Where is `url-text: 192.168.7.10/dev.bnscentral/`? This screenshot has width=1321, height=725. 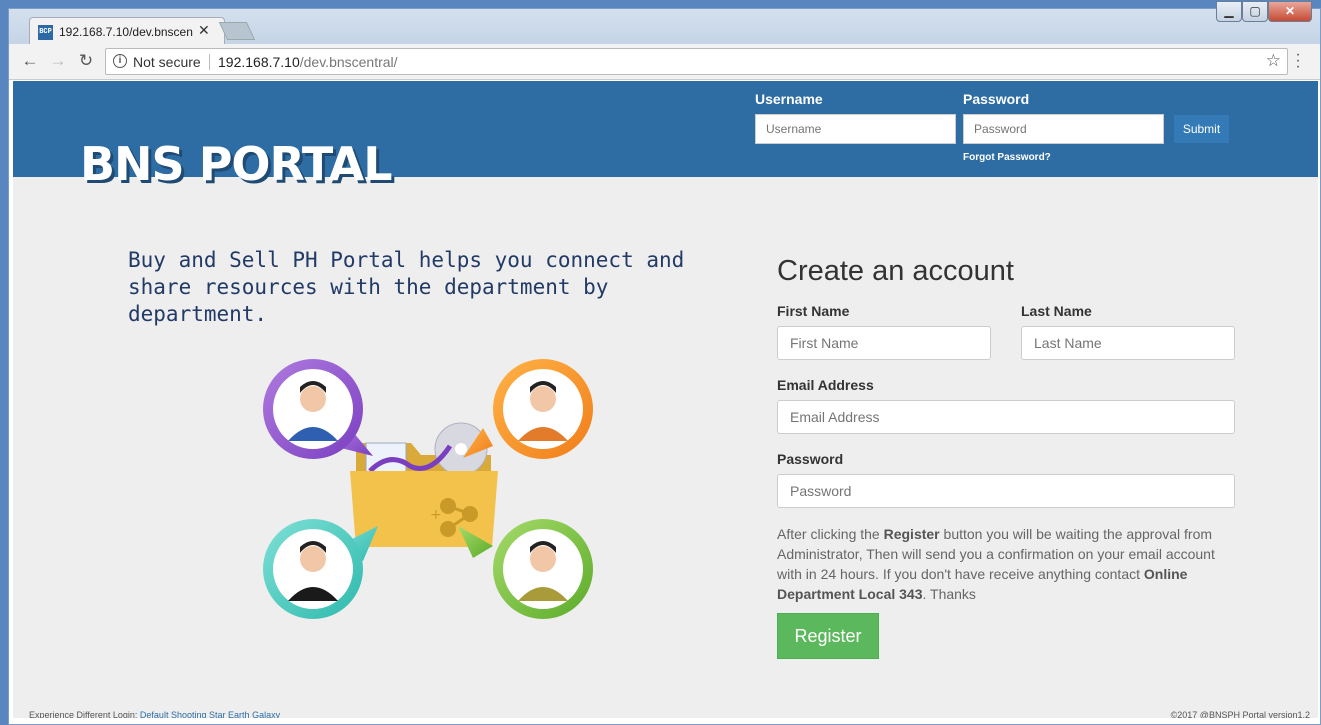
url-text: 192.168.7.10/dev.bnscentral/ is located at coordinates (308, 62).